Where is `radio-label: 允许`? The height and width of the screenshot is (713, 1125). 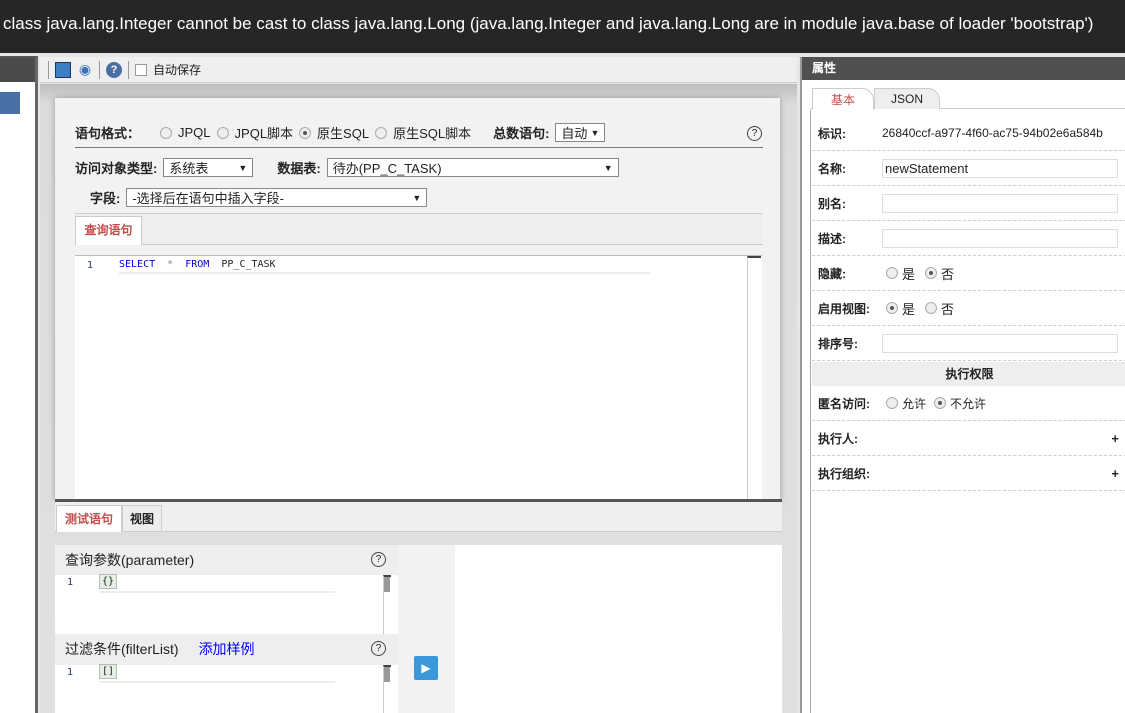 radio-label: 允许 is located at coordinates (914, 403).